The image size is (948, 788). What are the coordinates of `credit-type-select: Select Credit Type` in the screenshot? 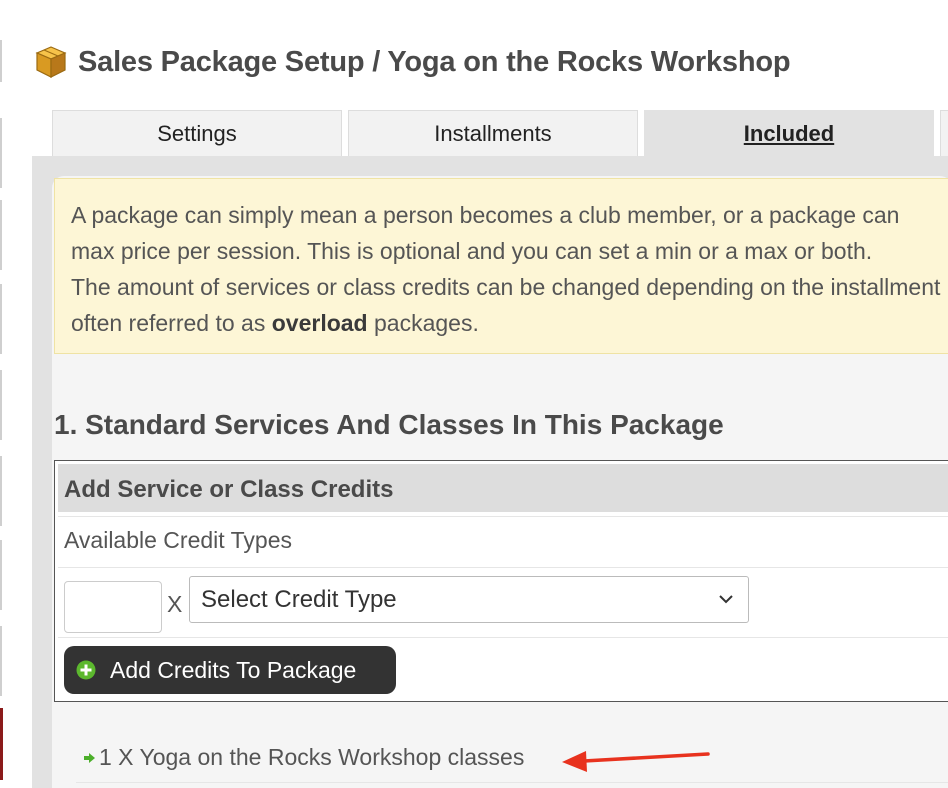 It's located at (469, 599).